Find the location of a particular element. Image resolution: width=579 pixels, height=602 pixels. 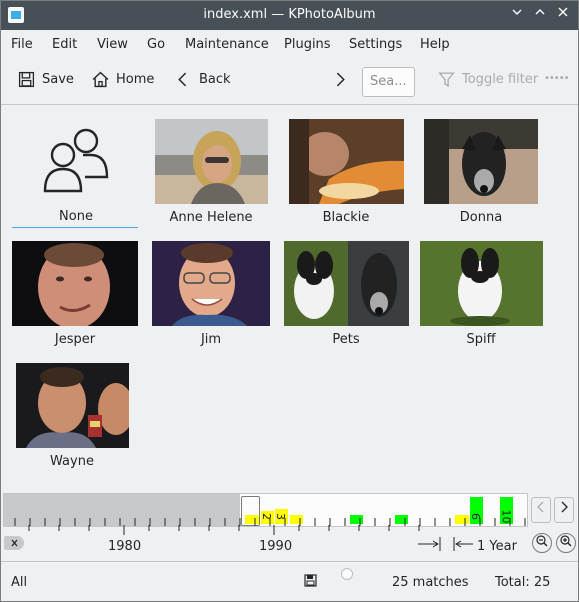

browser-item-blackie: Blackie is located at coordinates (346, 172).